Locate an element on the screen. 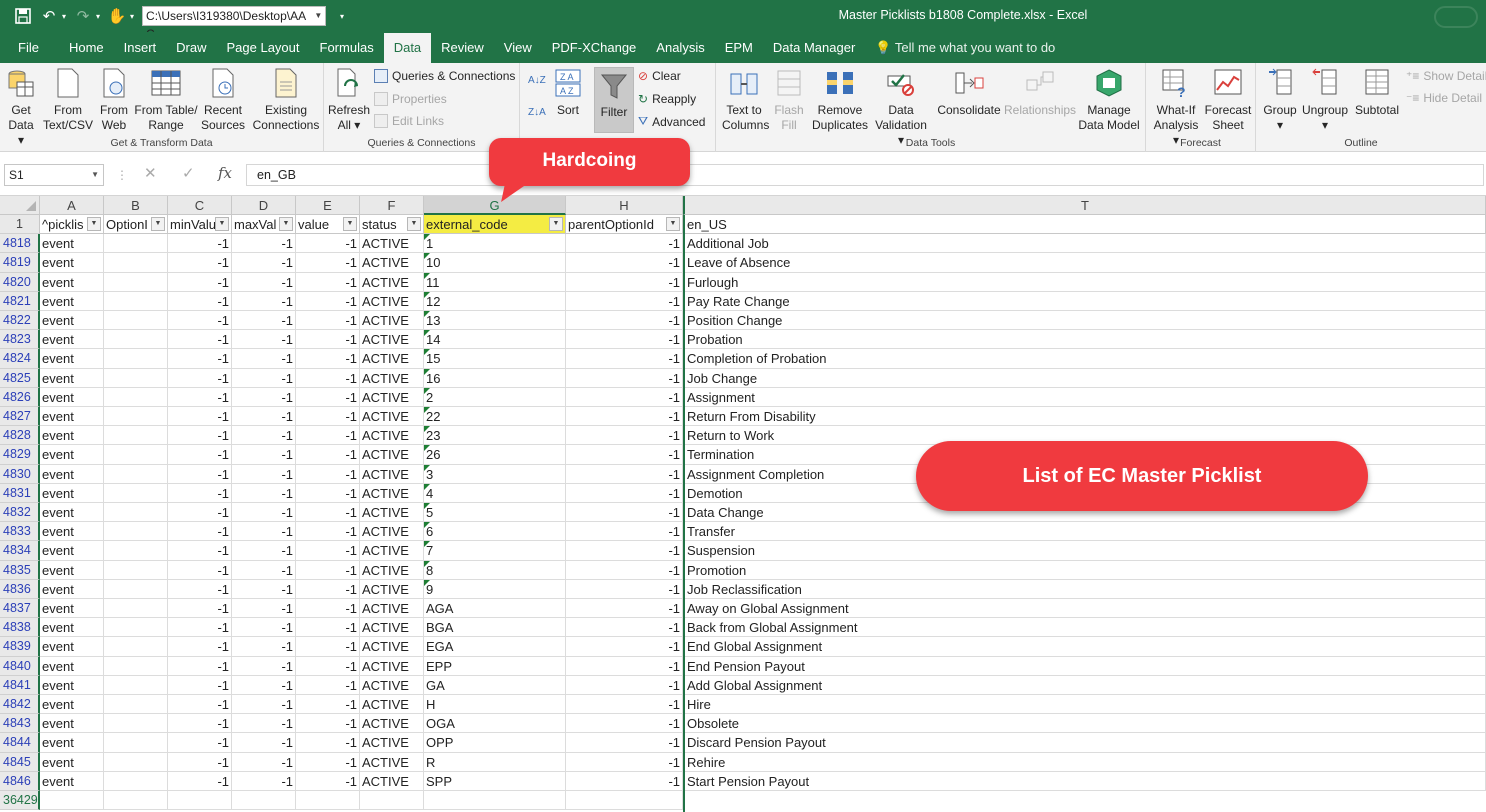 The width and height of the screenshot is (1486, 812). cell-g: EGA is located at coordinates (495, 647).